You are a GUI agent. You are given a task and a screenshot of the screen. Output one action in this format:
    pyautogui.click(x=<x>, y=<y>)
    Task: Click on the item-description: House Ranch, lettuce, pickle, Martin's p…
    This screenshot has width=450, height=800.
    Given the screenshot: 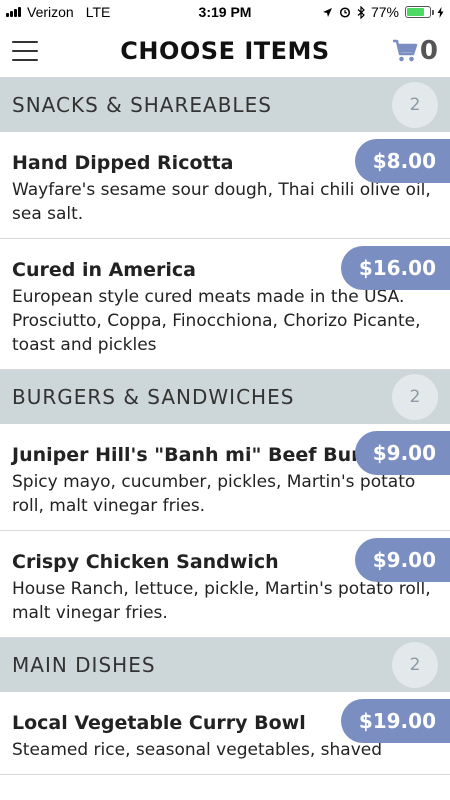 What is the action you would take?
    pyautogui.click(x=221, y=601)
    